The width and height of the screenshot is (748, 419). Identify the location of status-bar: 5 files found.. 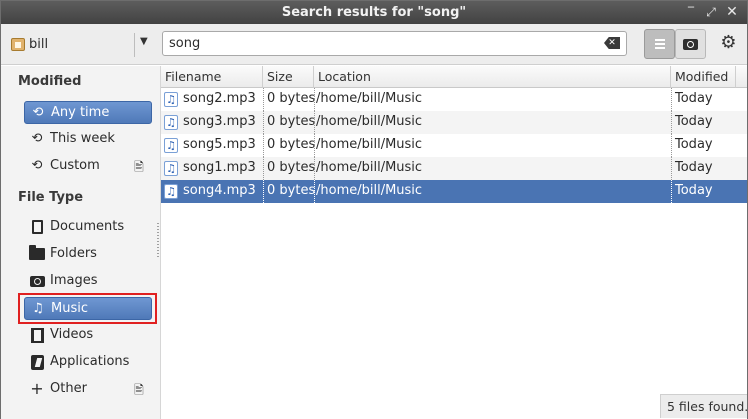
(704, 406).